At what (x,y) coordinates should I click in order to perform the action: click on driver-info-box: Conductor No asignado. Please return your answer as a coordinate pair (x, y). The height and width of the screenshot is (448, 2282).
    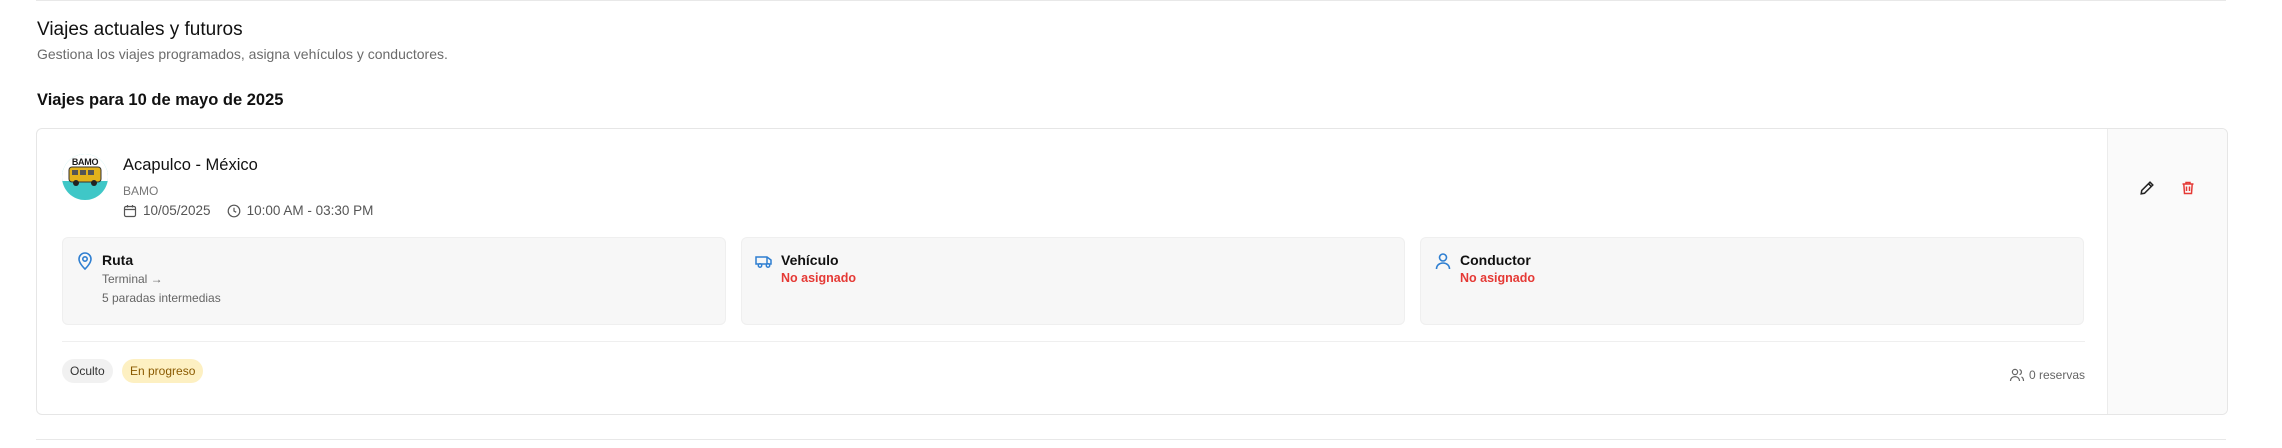
    Looking at the image, I should click on (1752, 281).